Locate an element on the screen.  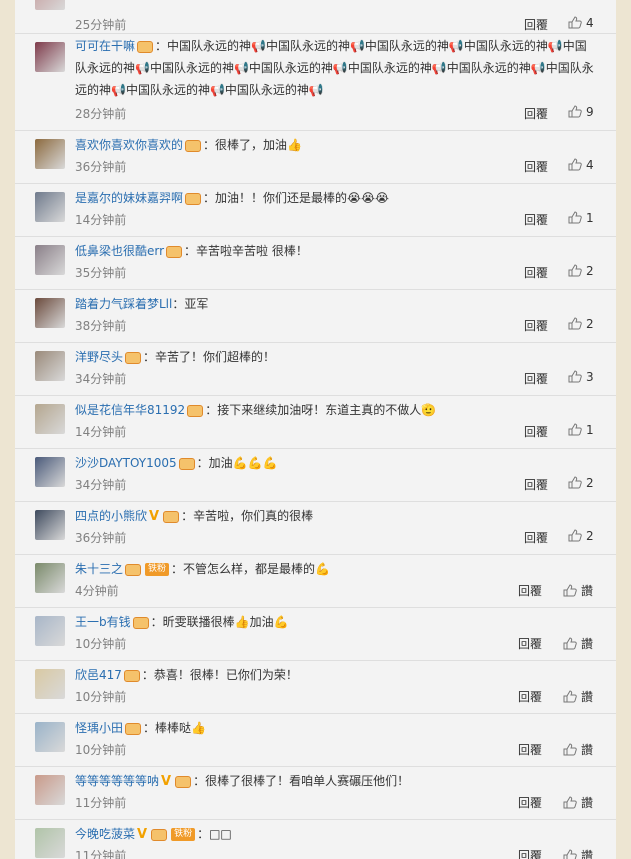
comment-time: 25分钟前 is located at coordinates (101, 25).